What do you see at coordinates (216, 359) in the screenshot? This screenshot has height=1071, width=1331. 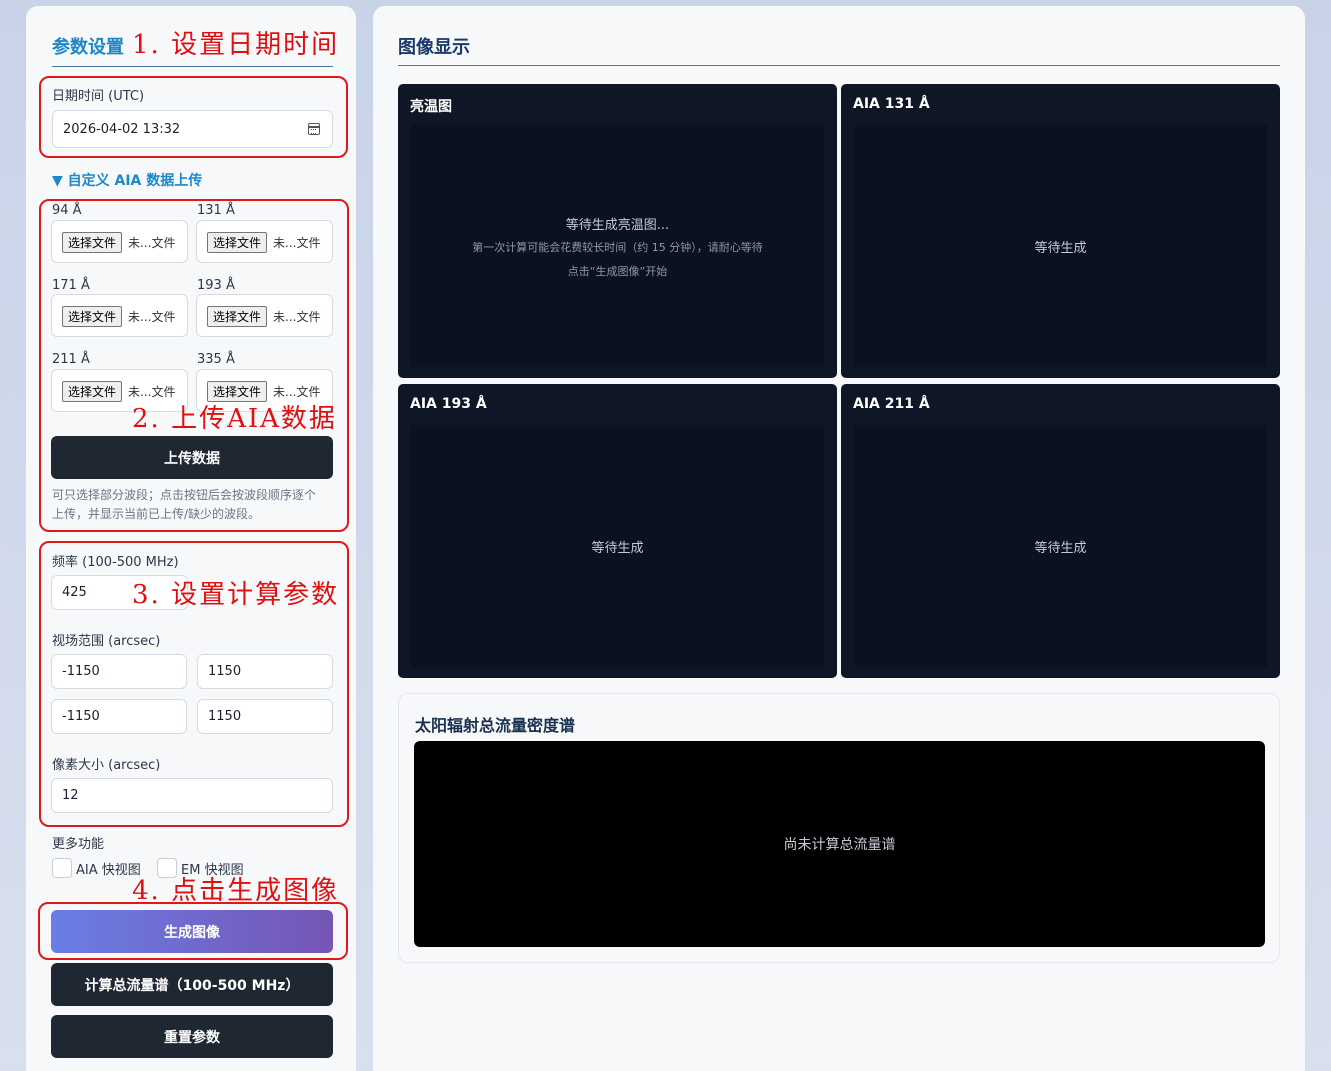 I see `upload-label-335: 335 Å` at bounding box center [216, 359].